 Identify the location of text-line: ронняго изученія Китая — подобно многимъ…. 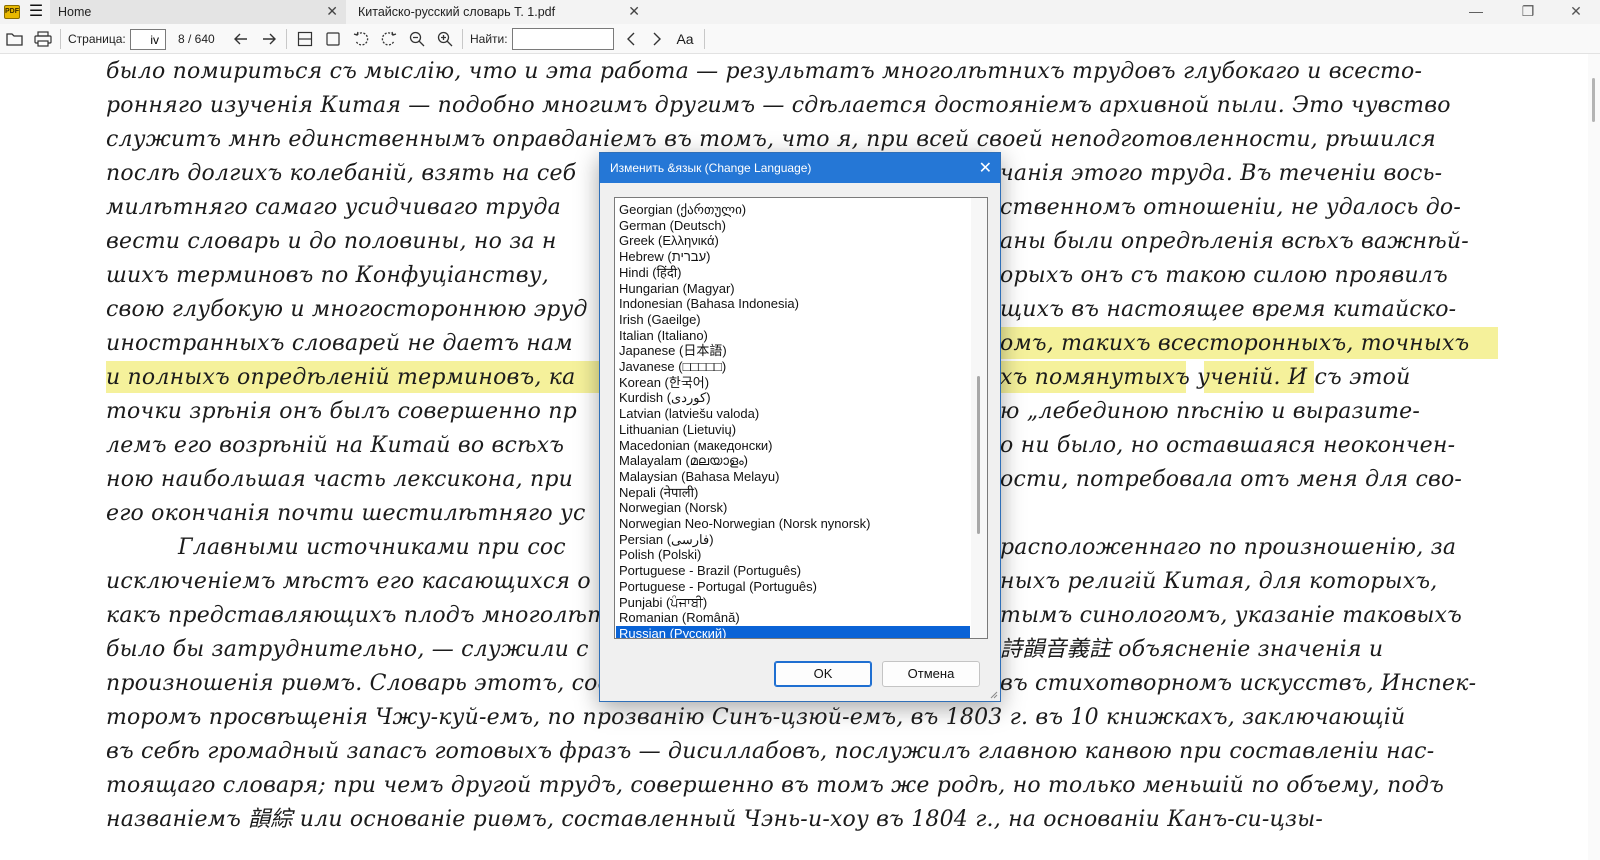
(778, 105).